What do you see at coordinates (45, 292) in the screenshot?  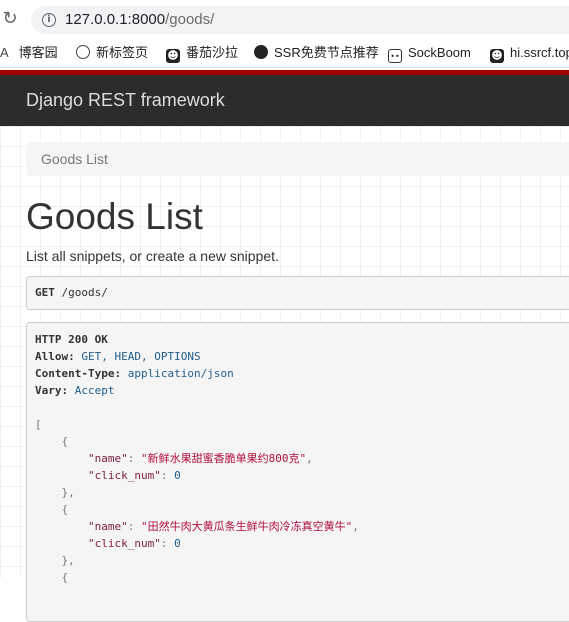 I see `request-method: GET` at bounding box center [45, 292].